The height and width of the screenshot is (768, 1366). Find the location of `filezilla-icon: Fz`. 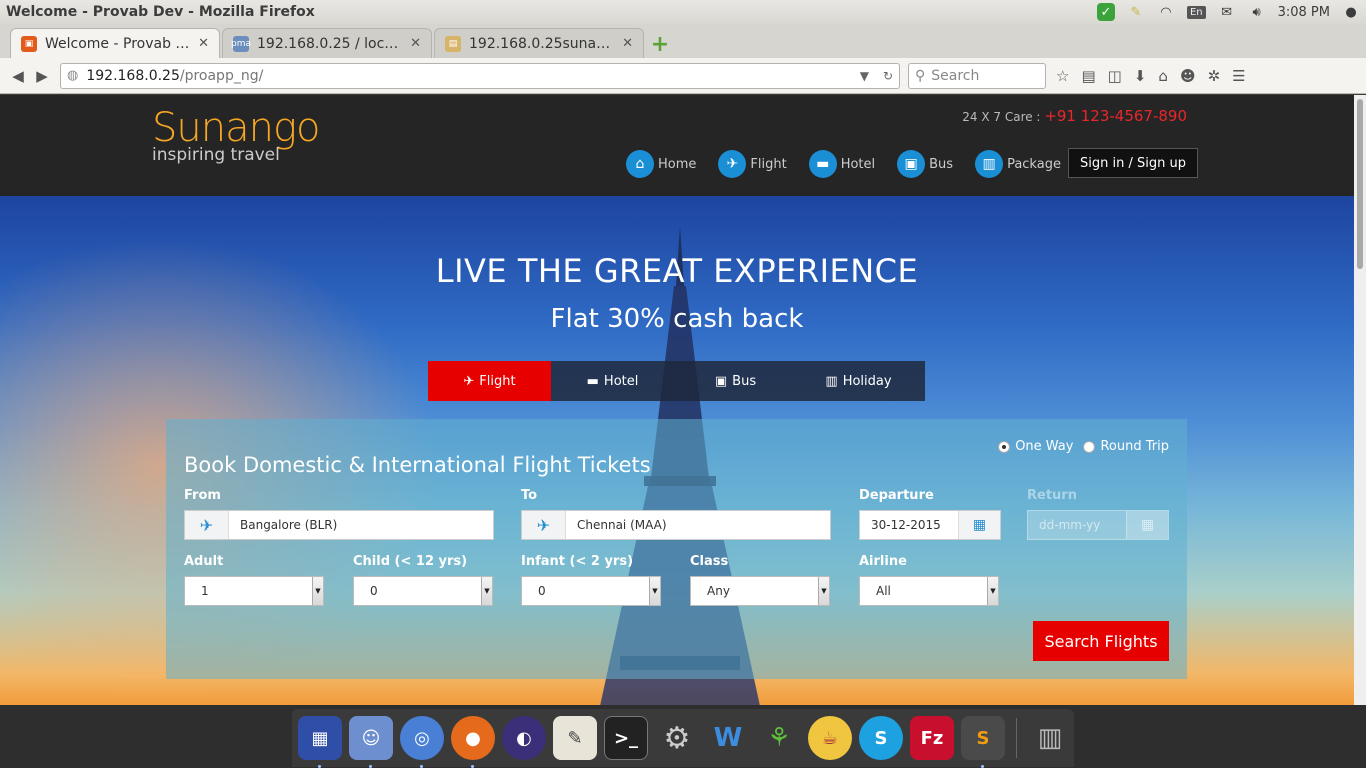

filezilla-icon: Fz is located at coordinates (932, 738).